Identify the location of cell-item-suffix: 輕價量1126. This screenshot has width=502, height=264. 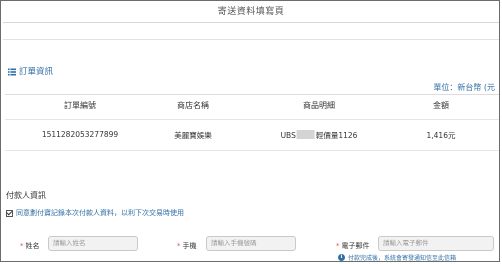
(336, 135).